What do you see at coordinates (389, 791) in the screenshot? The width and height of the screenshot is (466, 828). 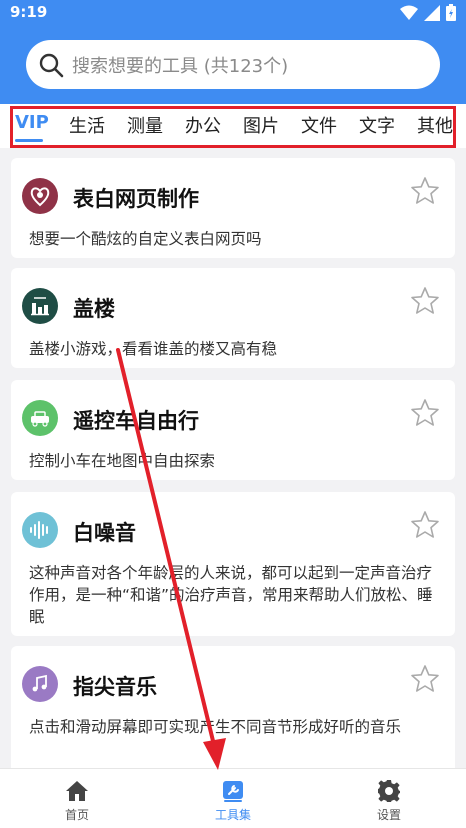 I see `gear-icon` at bounding box center [389, 791].